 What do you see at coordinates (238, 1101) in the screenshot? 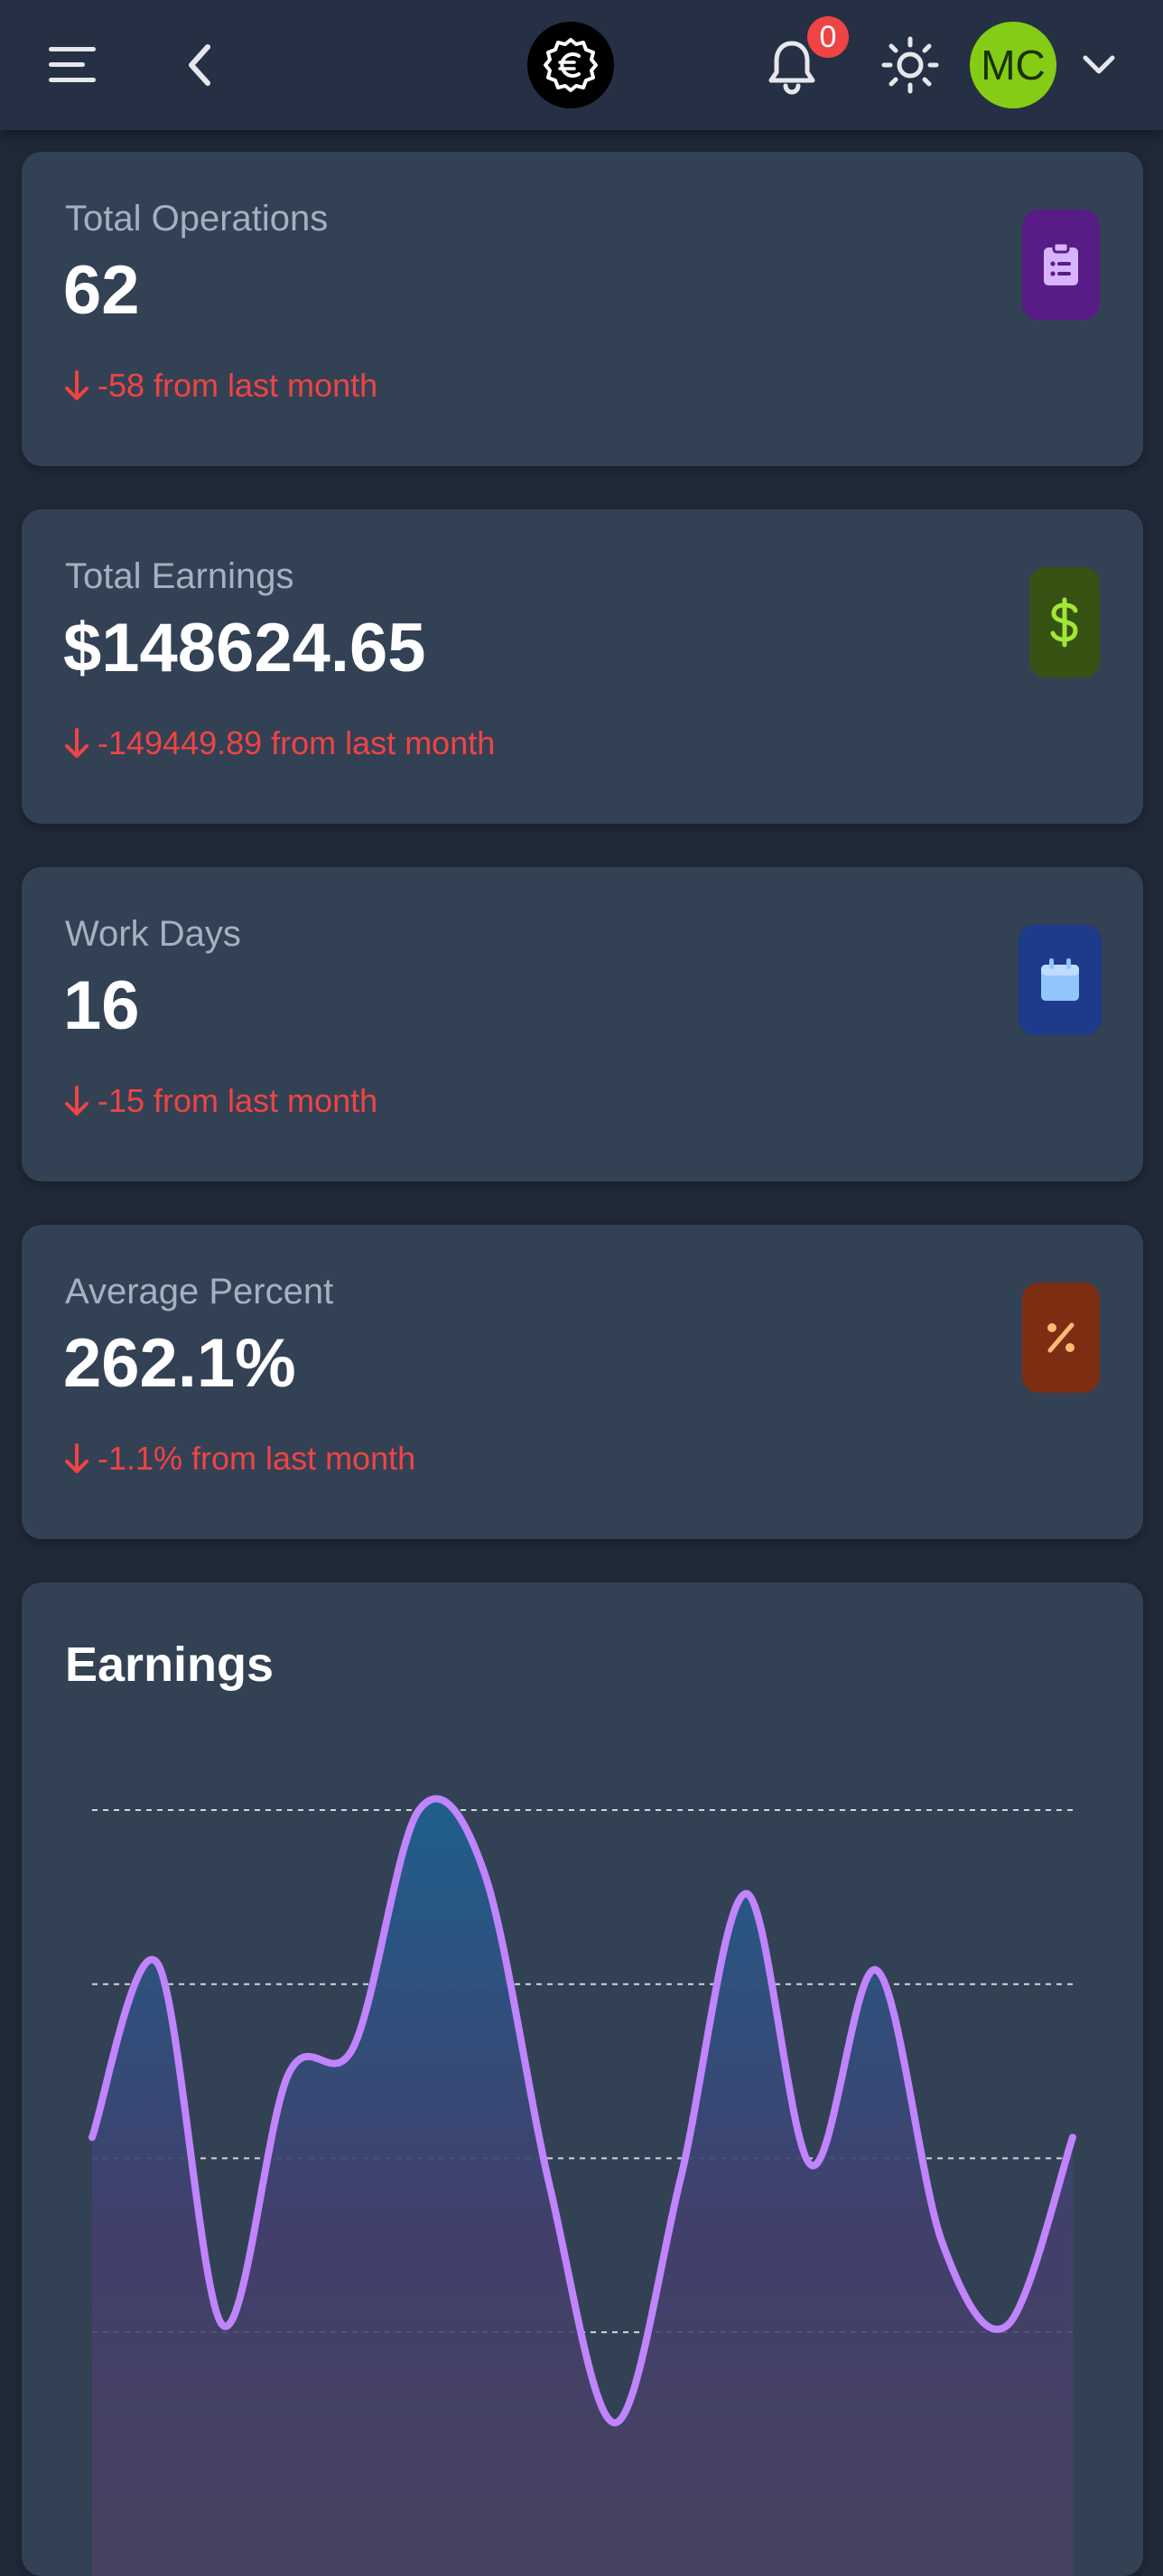
I see `stat-change-text: -15 from last month` at bounding box center [238, 1101].